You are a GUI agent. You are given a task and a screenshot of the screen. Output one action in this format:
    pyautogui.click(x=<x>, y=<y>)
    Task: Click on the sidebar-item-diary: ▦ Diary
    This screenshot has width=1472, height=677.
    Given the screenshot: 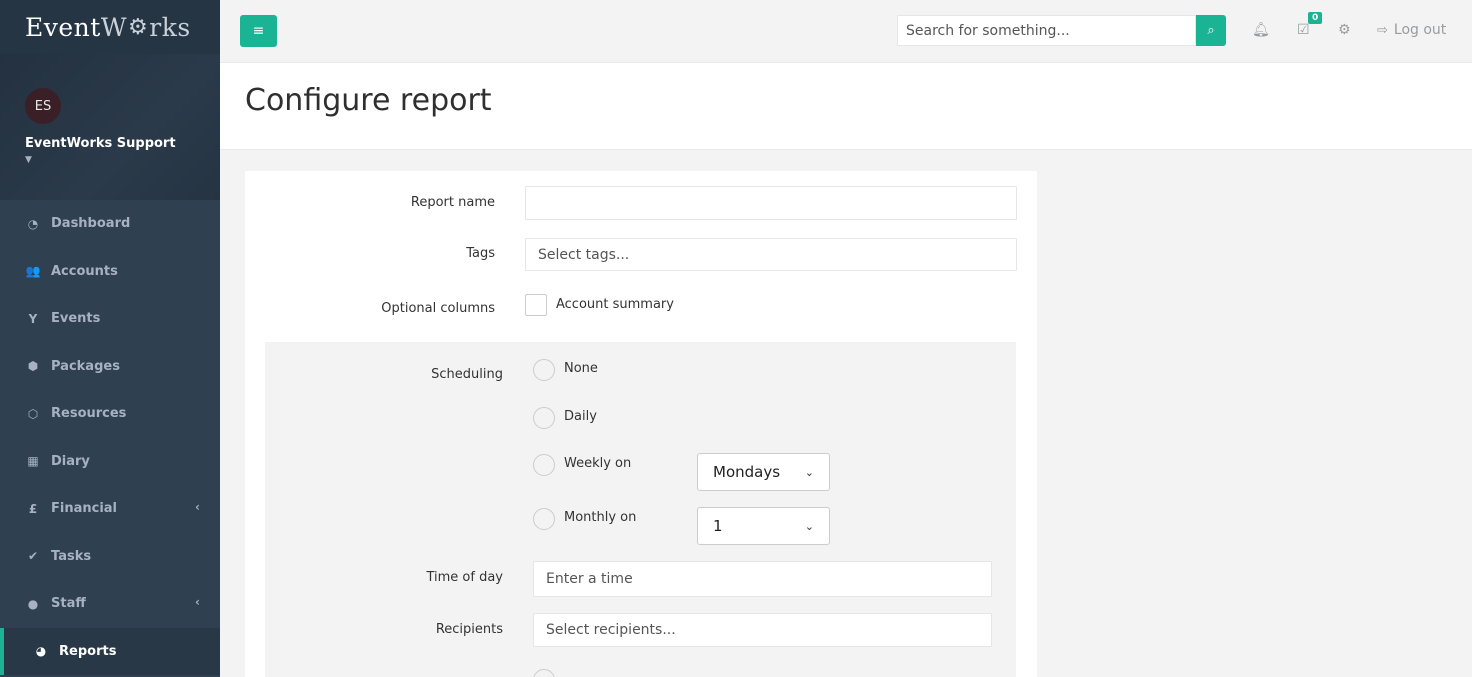 What is the action you would take?
    pyautogui.click(x=110, y=462)
    